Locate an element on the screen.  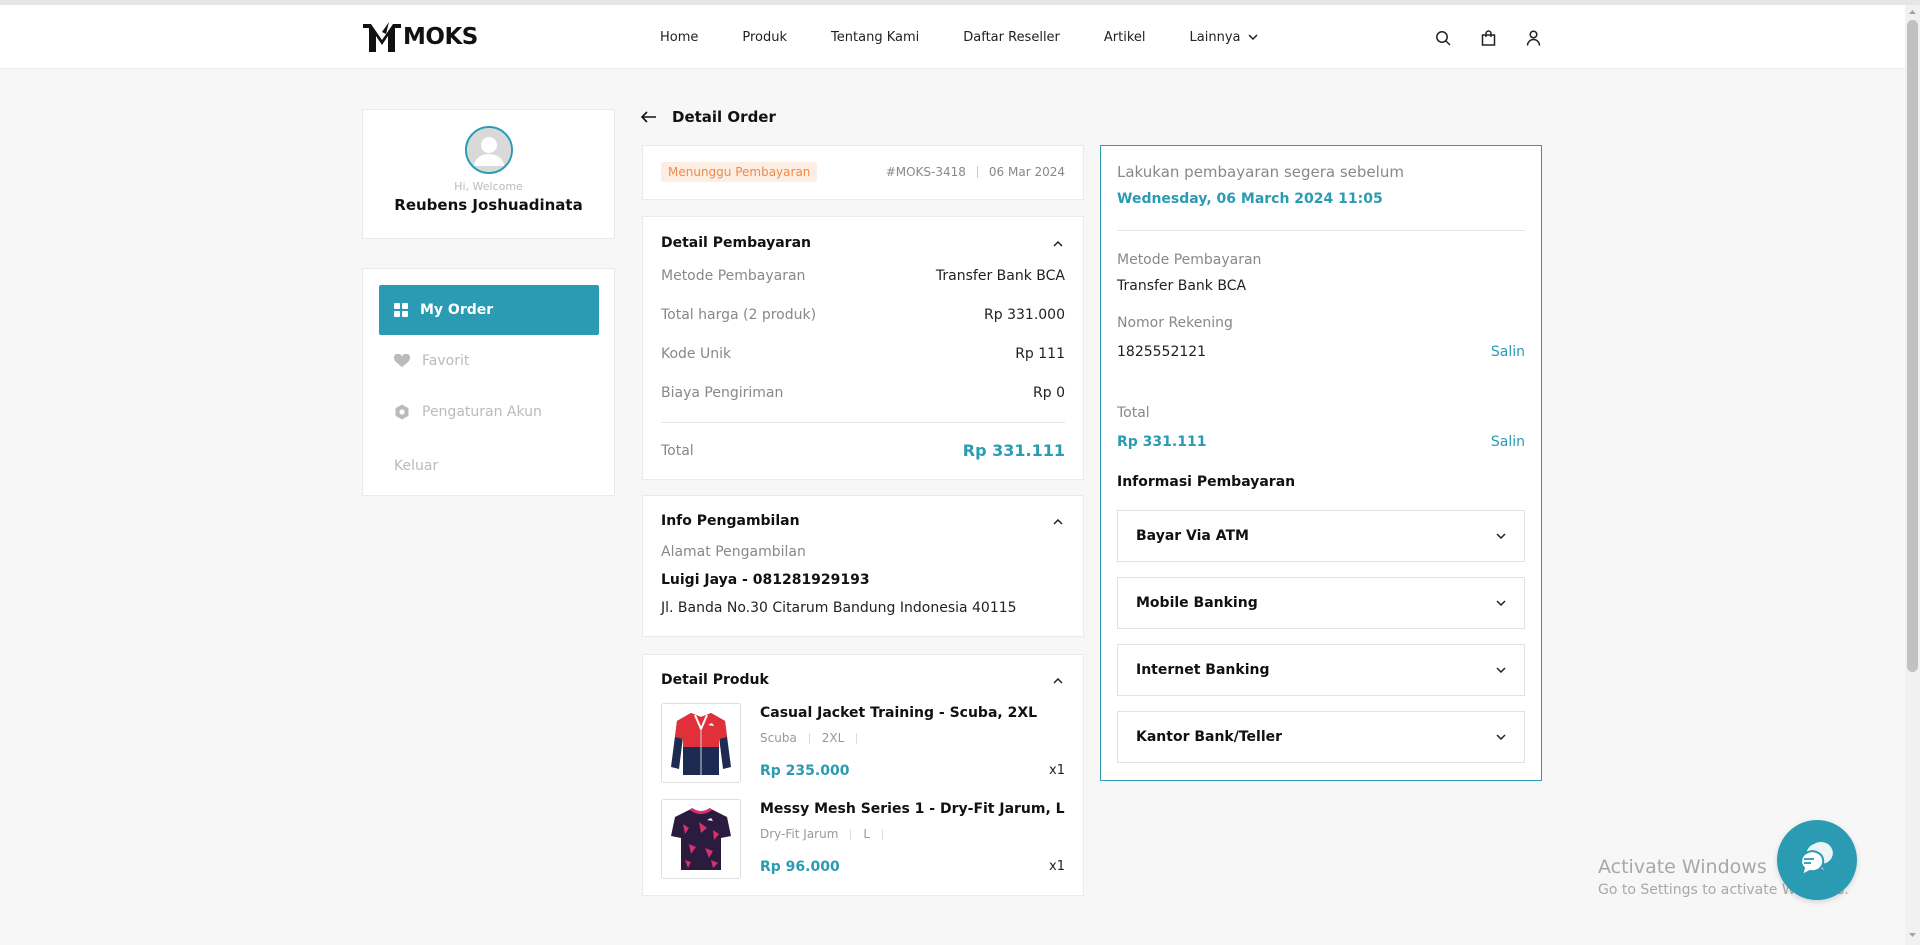
shopping-bag-icon is located at coordinates (1488, 38).